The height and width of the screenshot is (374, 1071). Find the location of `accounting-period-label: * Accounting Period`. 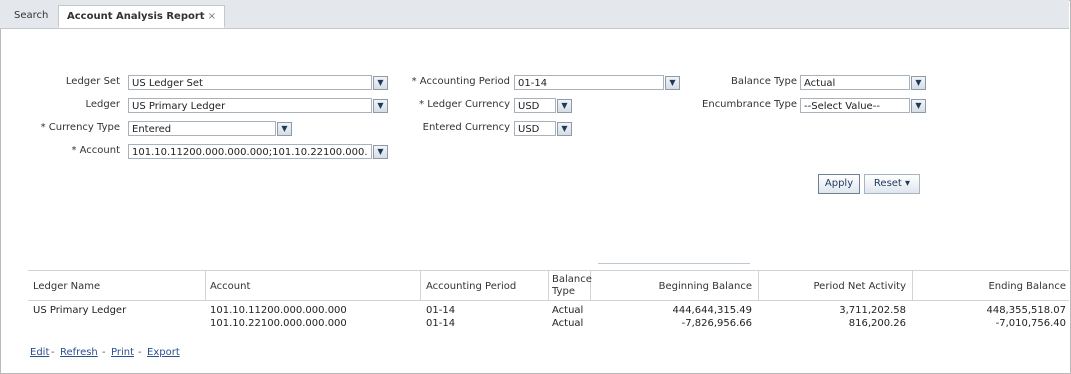

accounting-period-label: * Accounting Period is located at coordinates (460, 81).